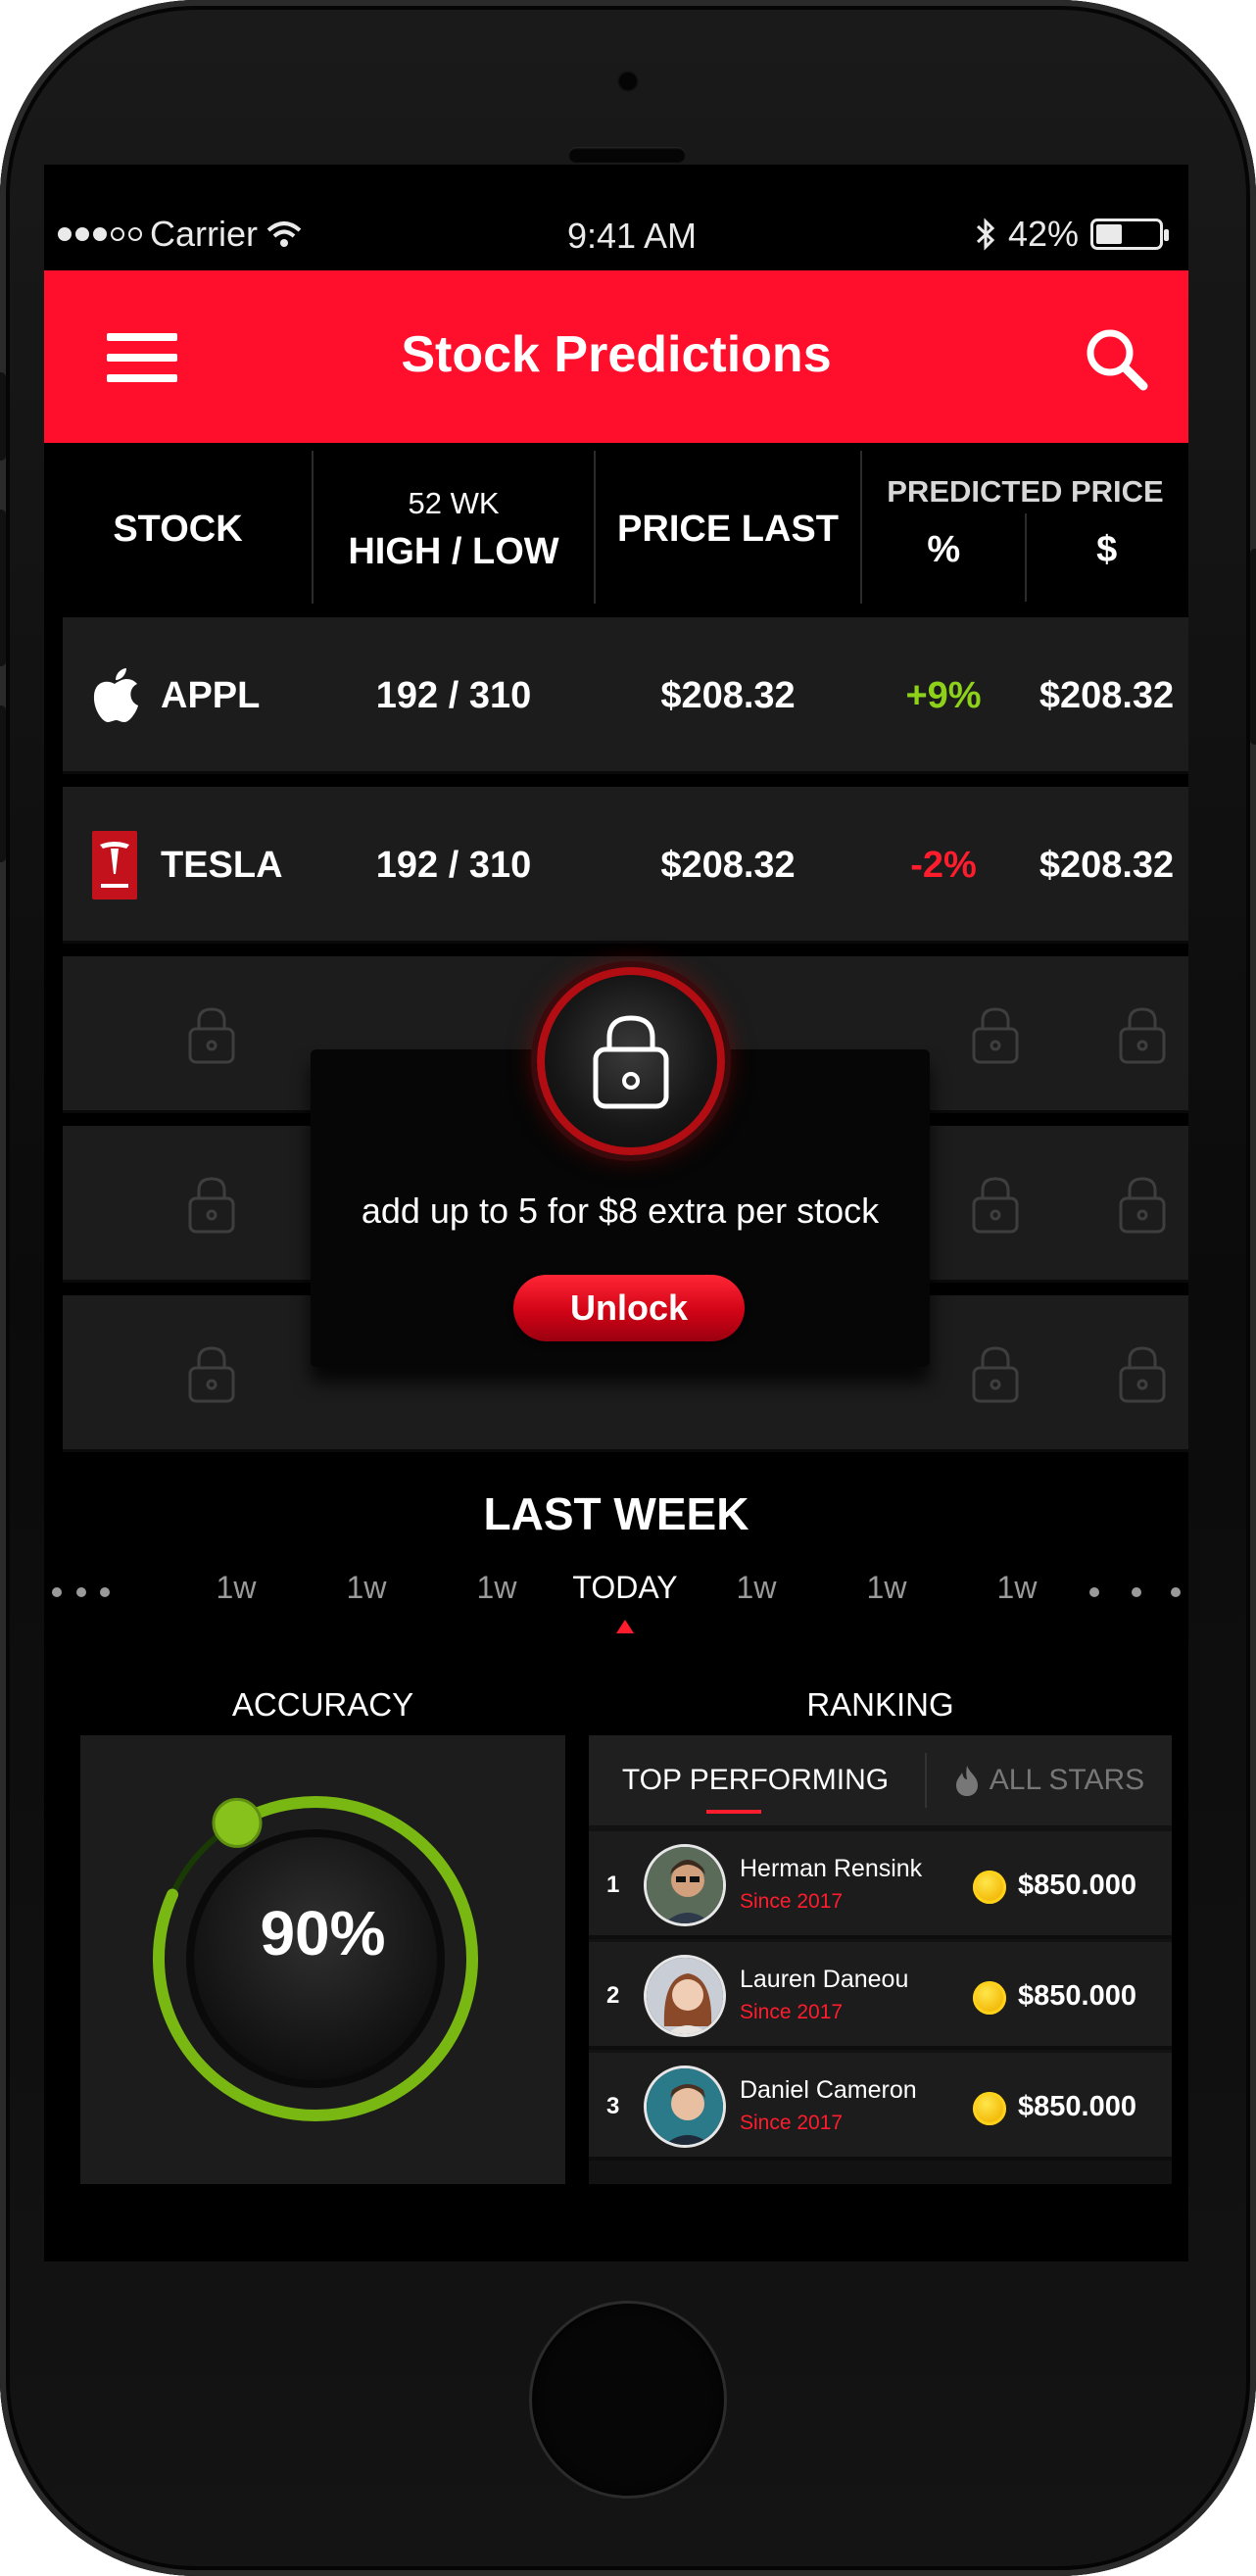 The image size is (1256, 2576). What do you see at coordinates (628, 2400) in the screenshot?
I see `home-button` at bounding box center [628, 2400].